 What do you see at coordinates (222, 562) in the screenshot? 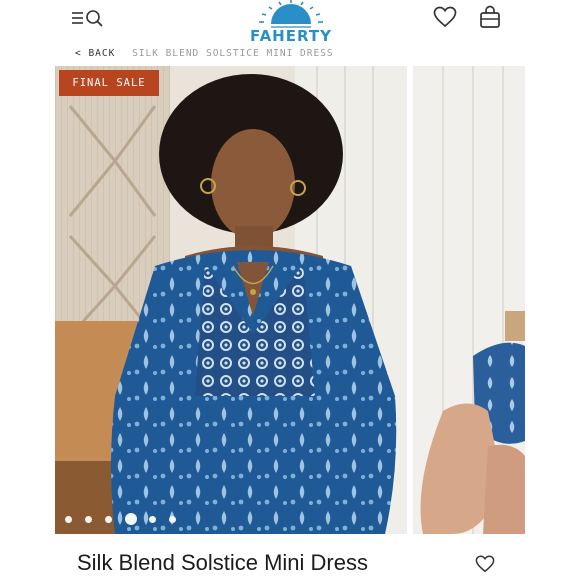
I see `product-title: Silk Blend Solstice Mini Dress` at bounding box center [222, 562].